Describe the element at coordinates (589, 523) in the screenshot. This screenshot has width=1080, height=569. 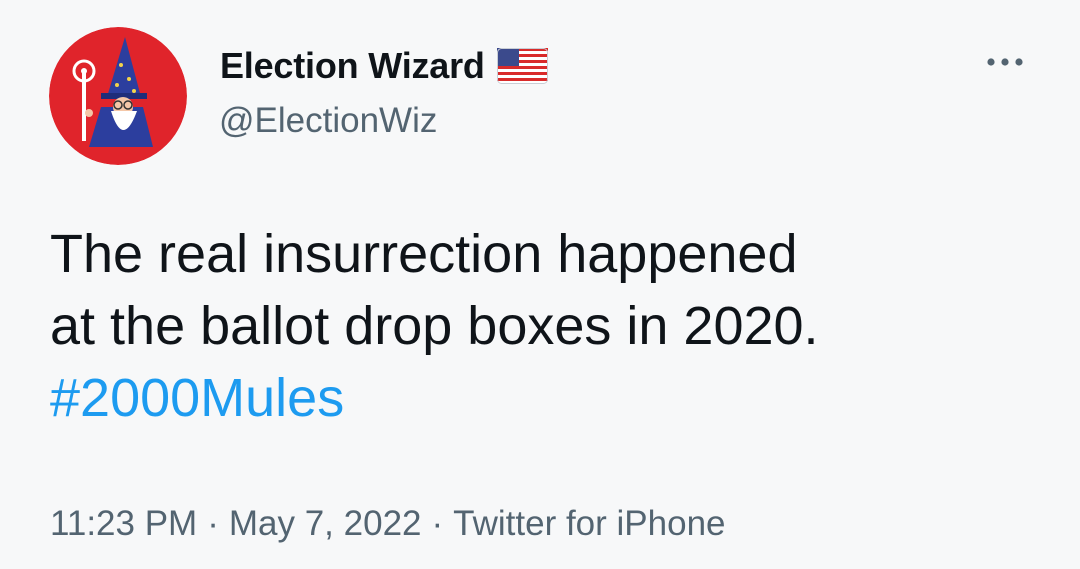
I see `tweet-source: Twitter for iPhone` at that location.